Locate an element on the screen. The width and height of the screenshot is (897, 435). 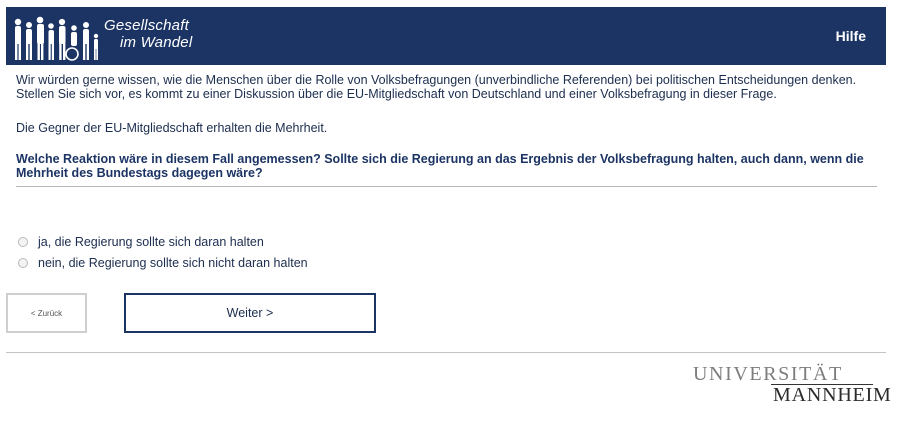
university-logo: UNIVERSITÄT MANNHEIM is located at coordinates (792, 384).